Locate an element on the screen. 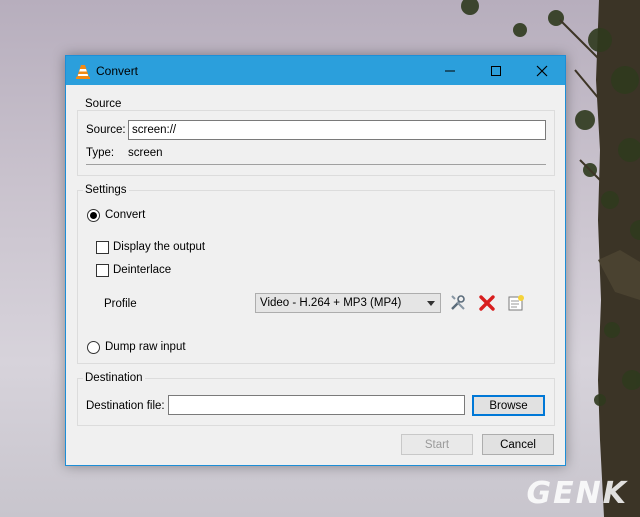 This screenshot has width=640, height=517. edit-profile-button is located at coordinates (458, 303).